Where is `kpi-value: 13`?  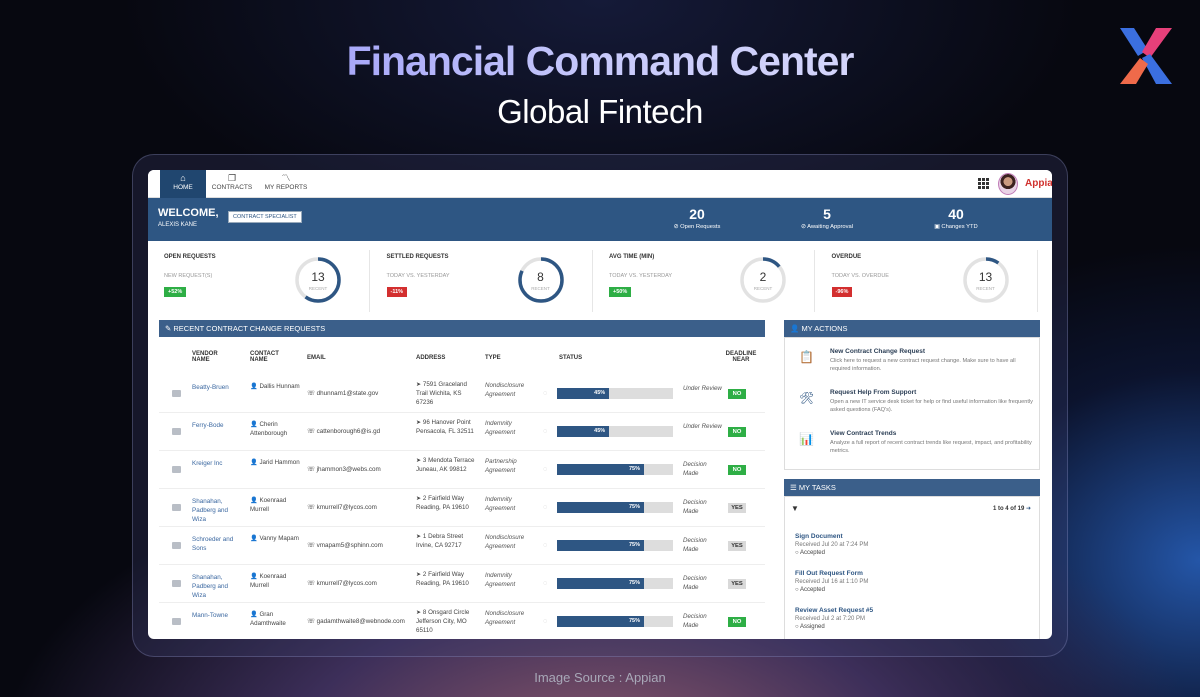
kpi-value: 13 is located at coordinates (318, 277).